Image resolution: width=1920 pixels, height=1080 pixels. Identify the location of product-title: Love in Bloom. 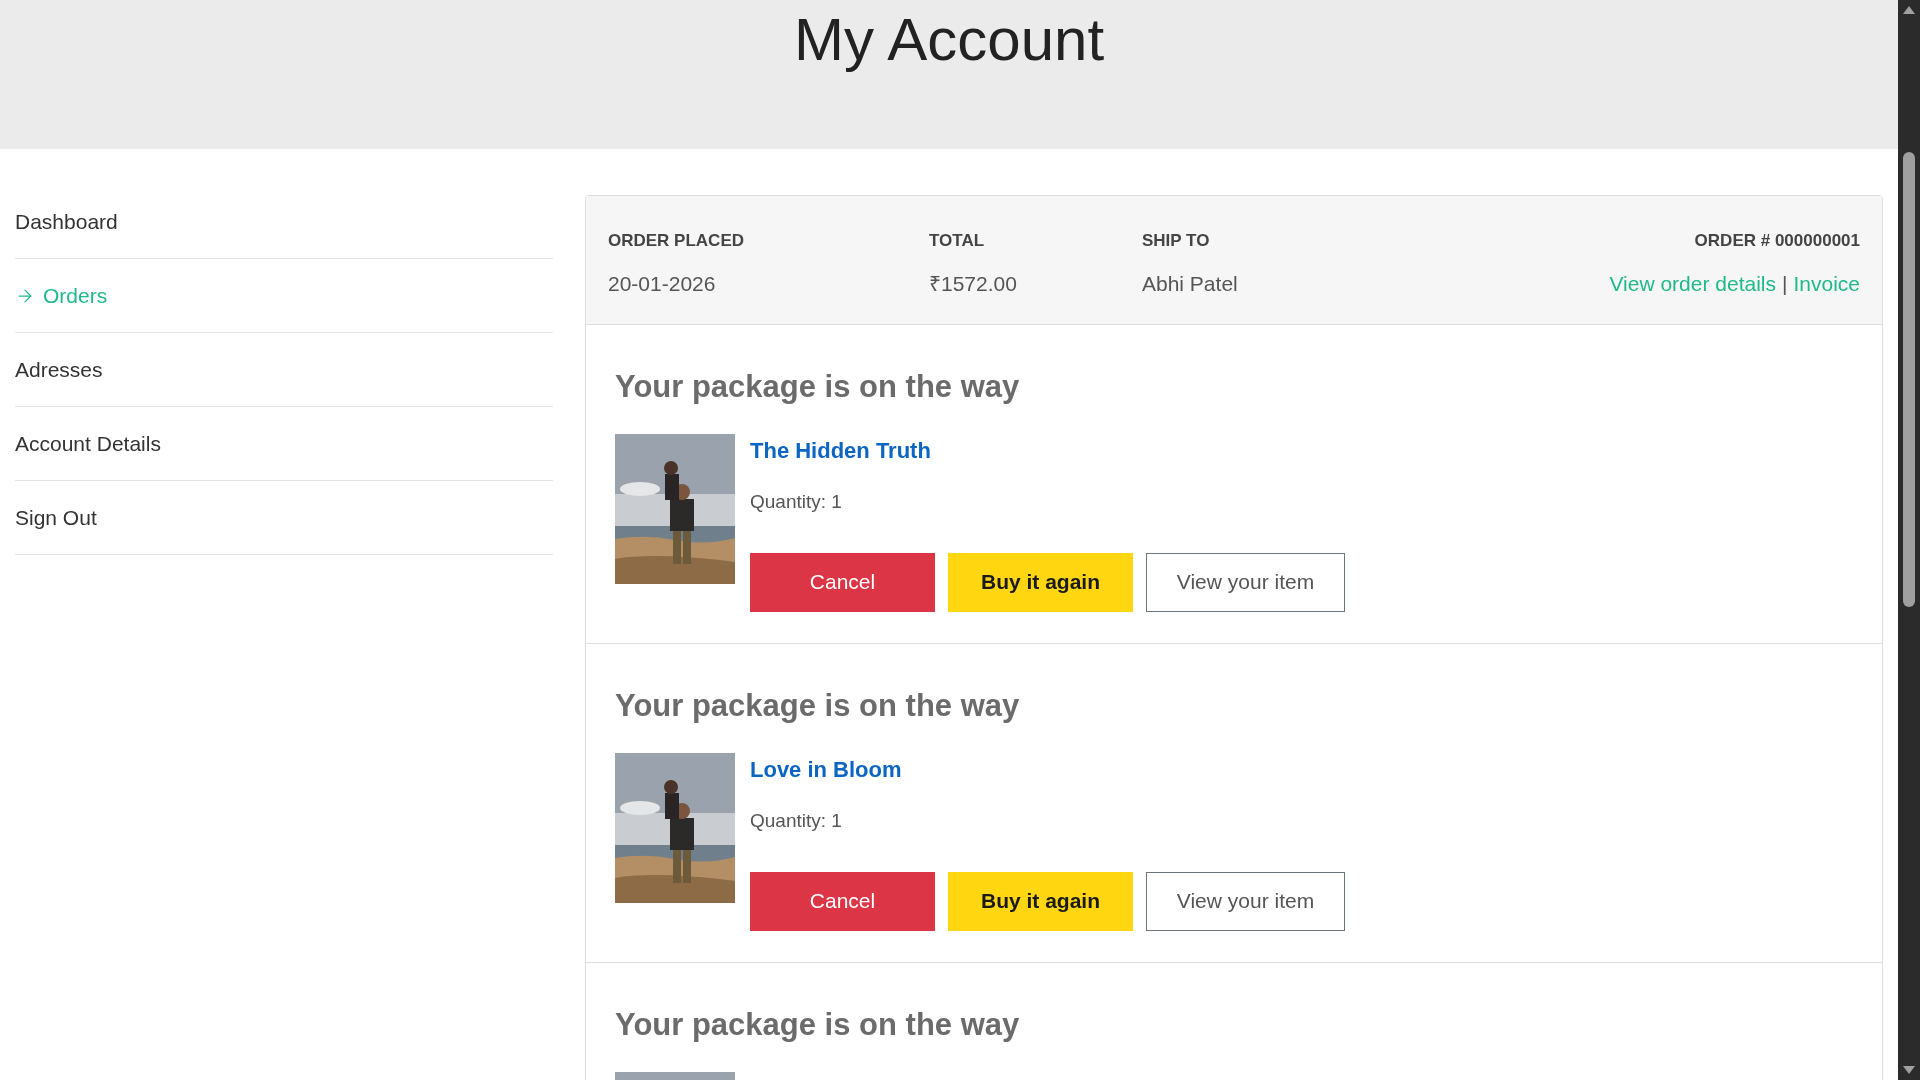
(1047, 770).